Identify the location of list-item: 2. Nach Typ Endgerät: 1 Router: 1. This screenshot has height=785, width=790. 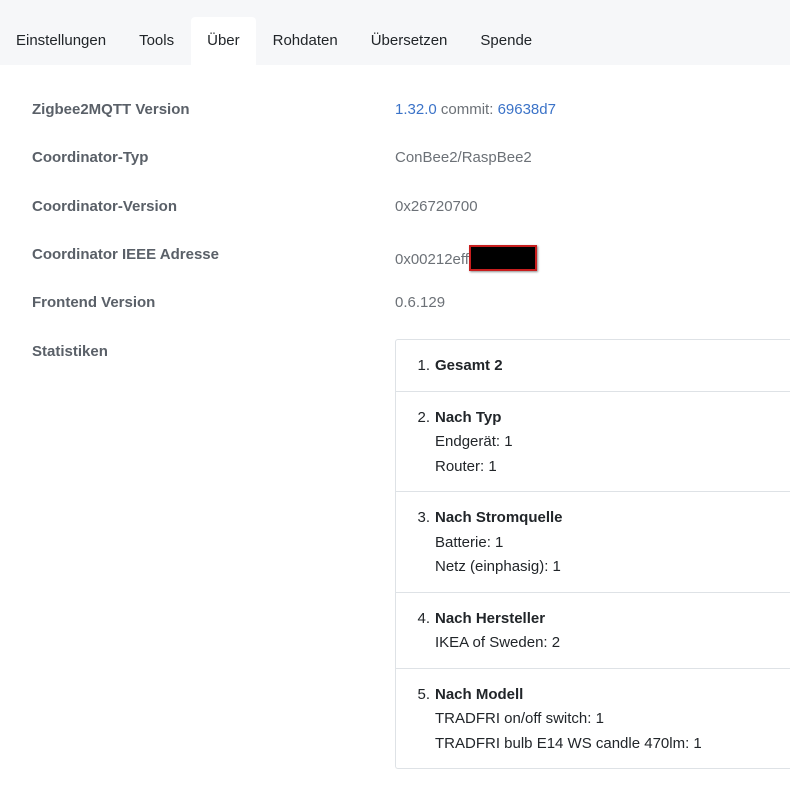
(593, 442).